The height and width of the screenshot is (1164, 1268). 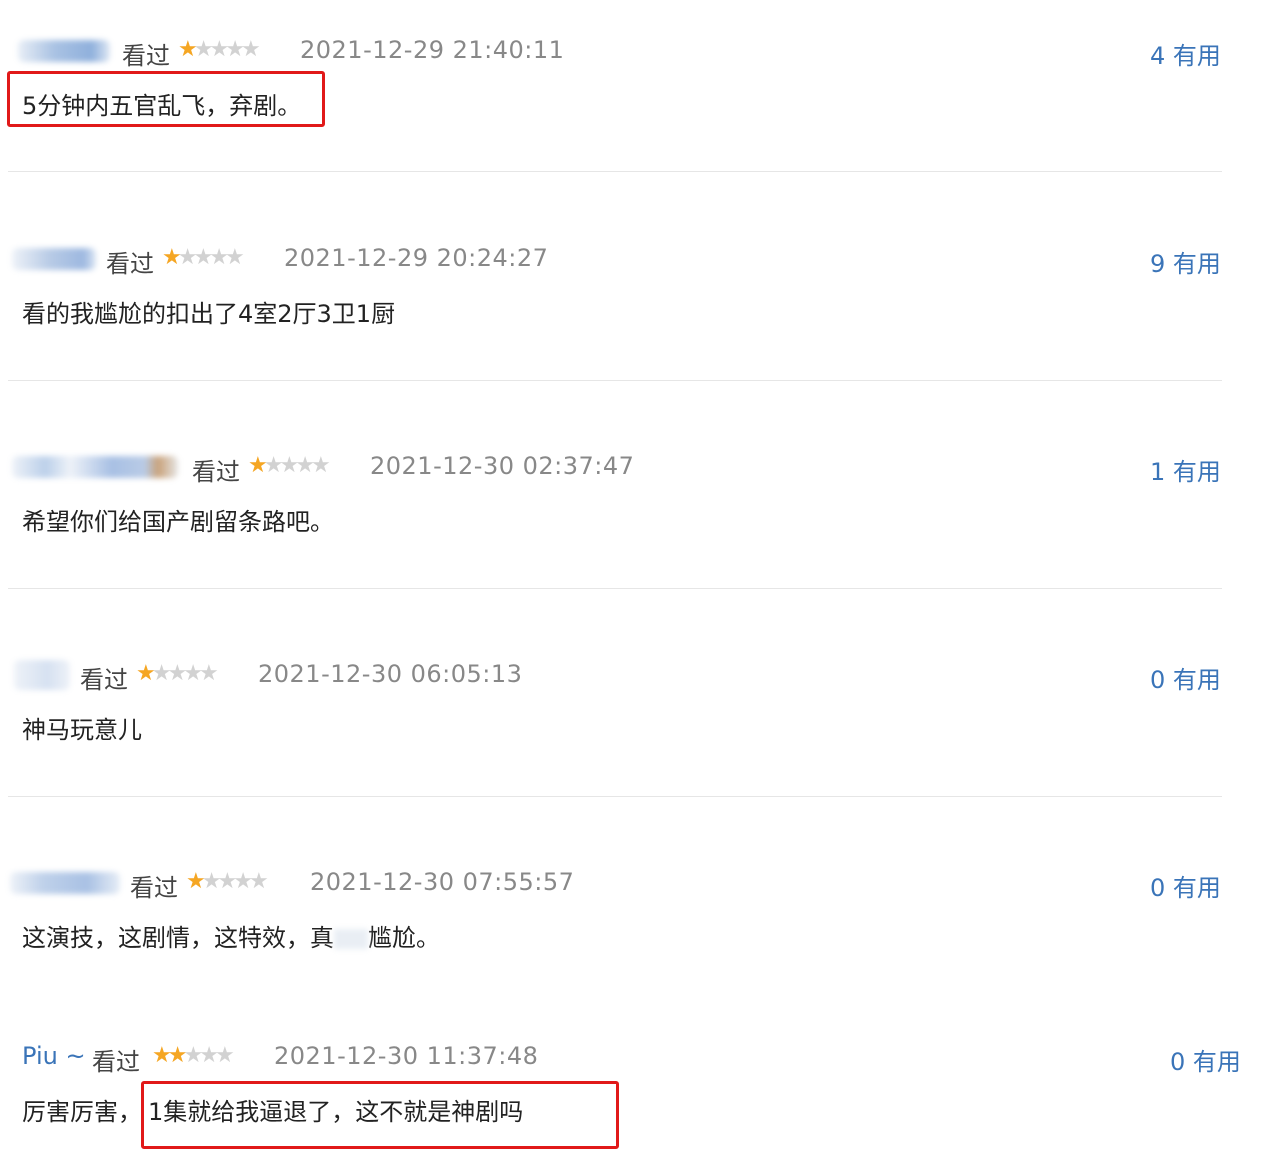 What do you see at coordinates (416, 258) in the screenshot?
I see `comment-date: 2021-12-29 20:24:27` at bounding box center [416, 258].